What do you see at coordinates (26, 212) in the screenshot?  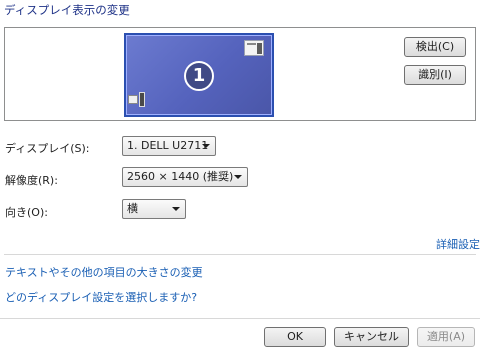 I see `orientation-label: 向き(O):` at bounding box center [26, 212].